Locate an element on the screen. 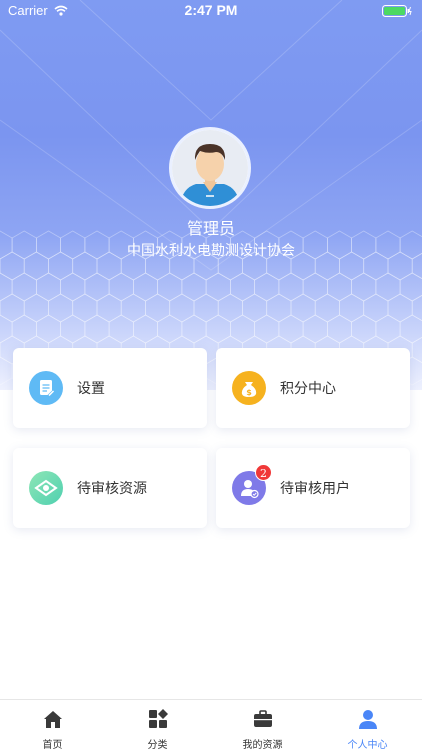 The height and width of the screenshot is (750, 422). avatar-illustration is located at coordinates (210, 168).